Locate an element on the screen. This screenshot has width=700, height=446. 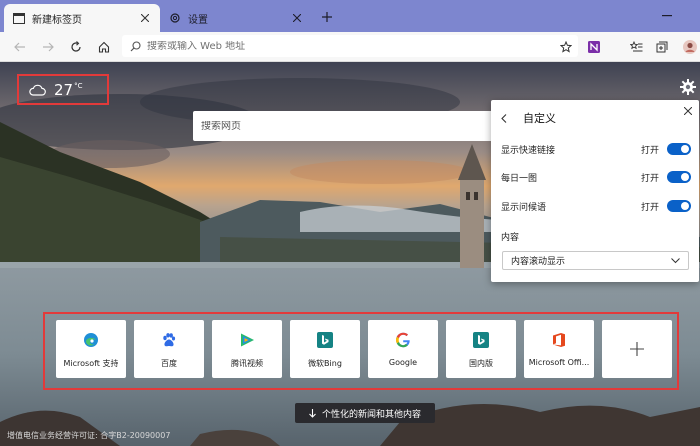
new-tab-button is located at coordinates (327, 17).